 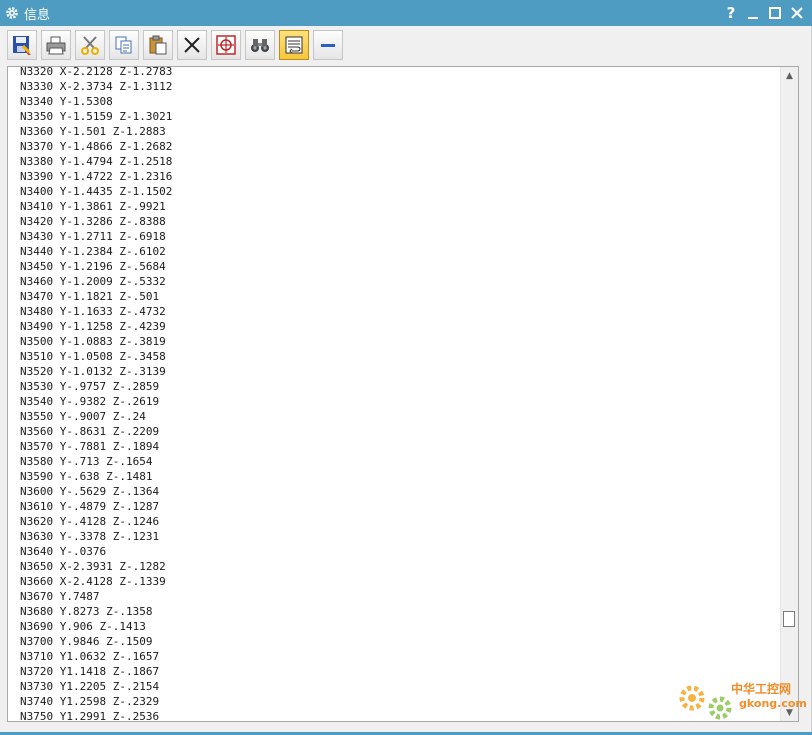 I want to click on listing-line: N3580 Y-.713 Z-.1654, so click(x=86, y=461).